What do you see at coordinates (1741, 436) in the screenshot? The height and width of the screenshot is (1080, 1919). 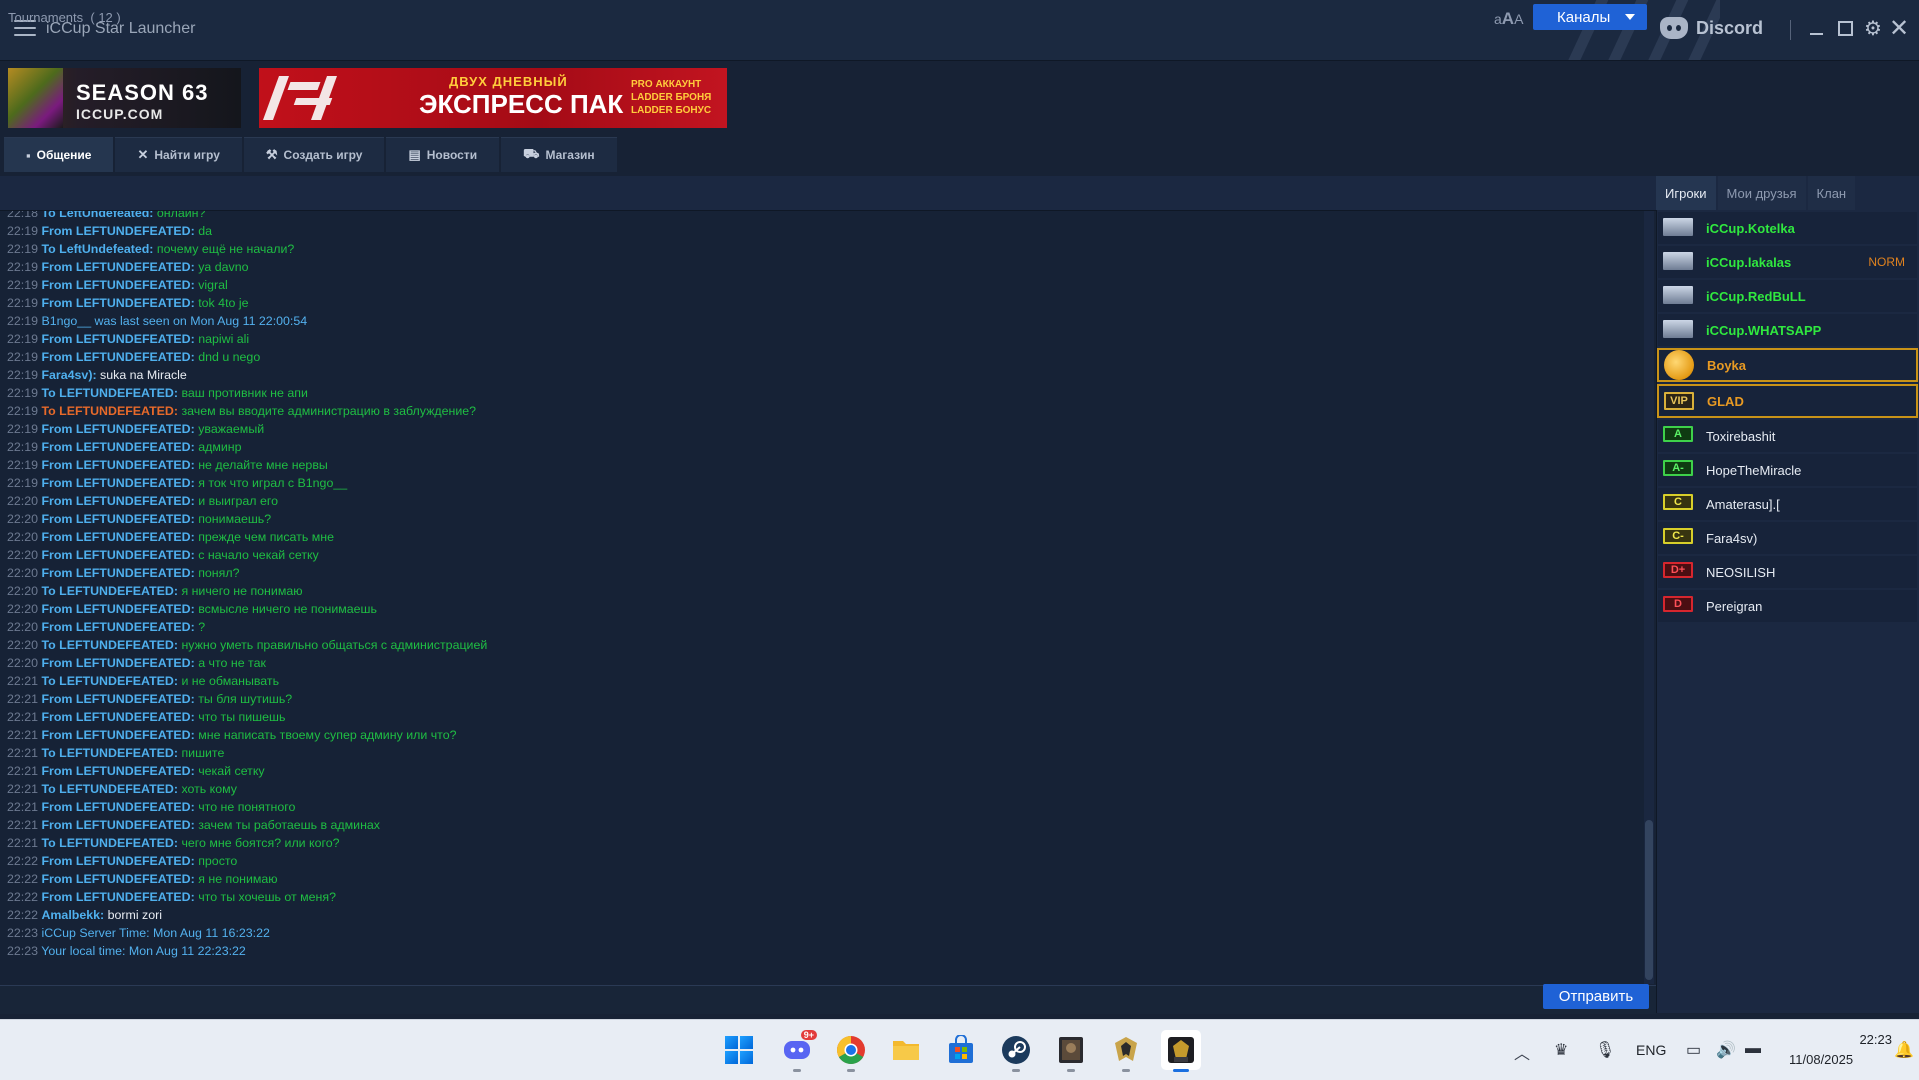 I see `player-name: Toxirebashit` at bounding box center [1741, 436].